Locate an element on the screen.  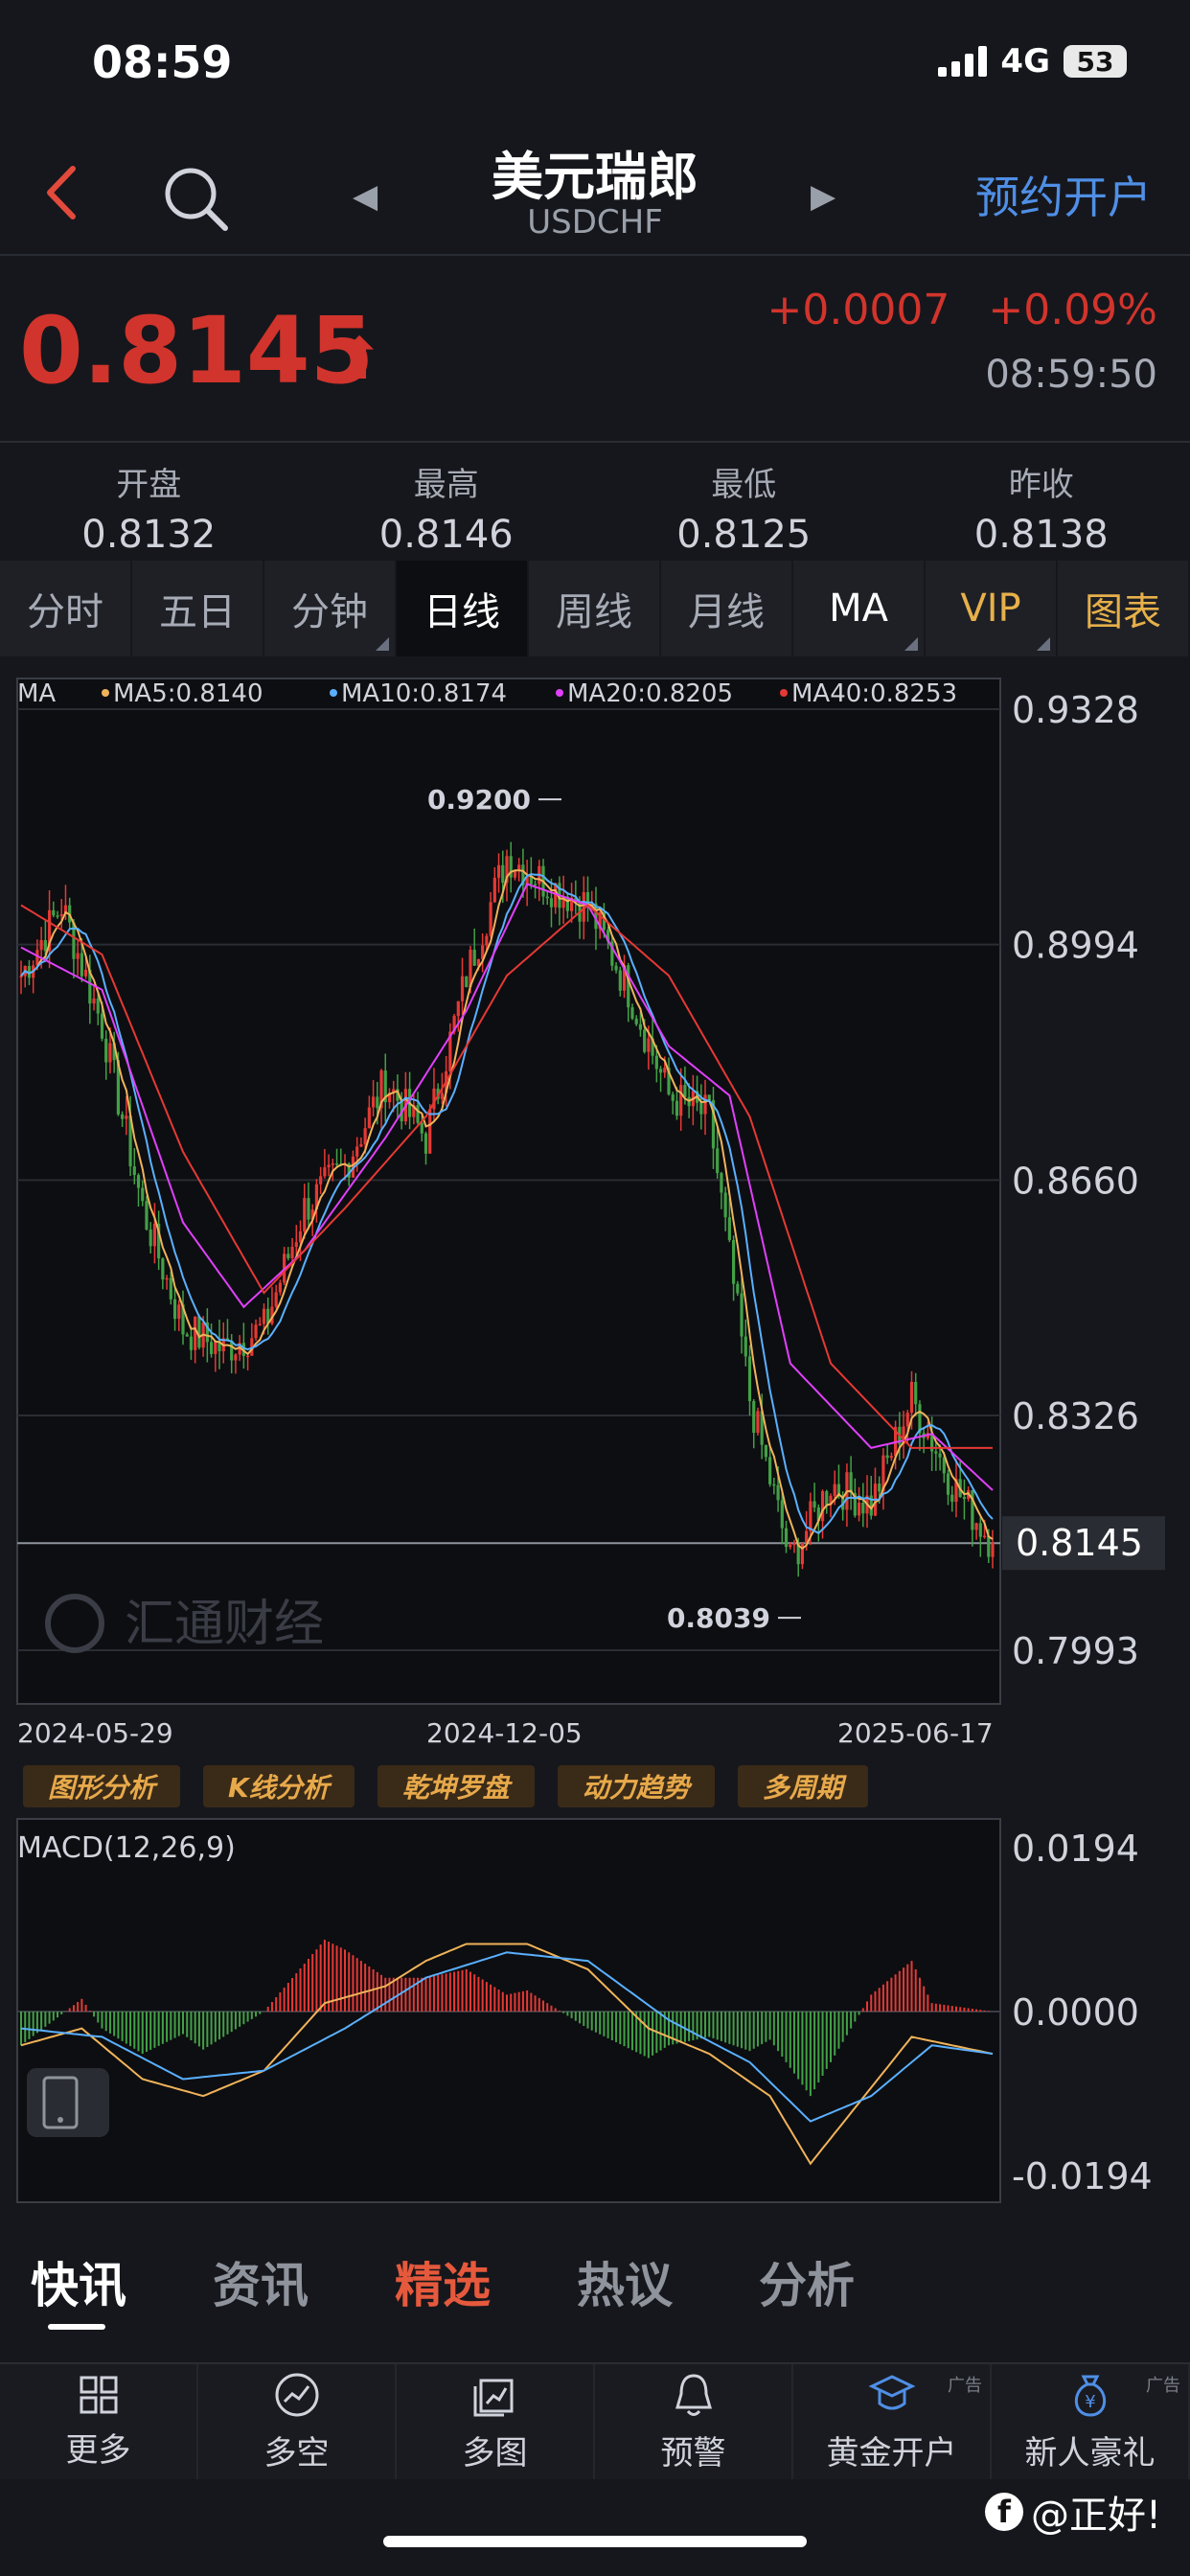
tab-weekly: 周线 is located at coordinates (595, 608).